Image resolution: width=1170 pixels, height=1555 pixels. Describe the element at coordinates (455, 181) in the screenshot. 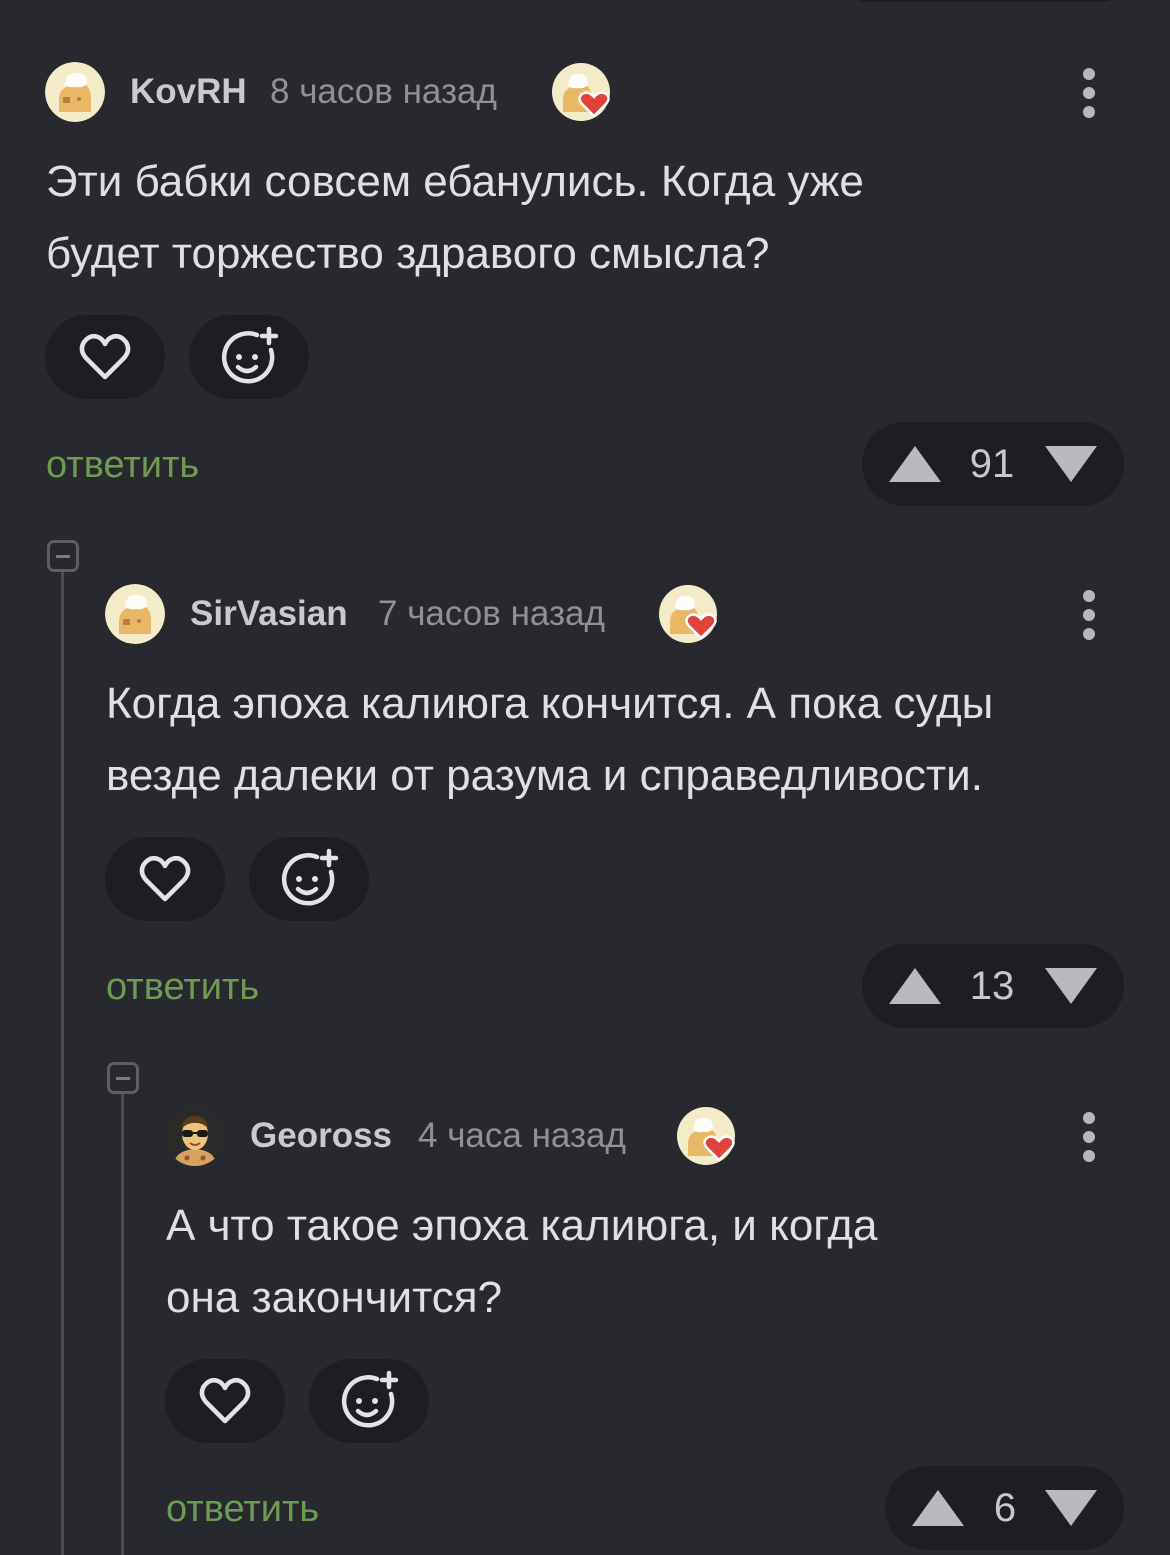

I see `comment-text-line: Эти бабки совсем ебанулись. Когда уже` at that location.